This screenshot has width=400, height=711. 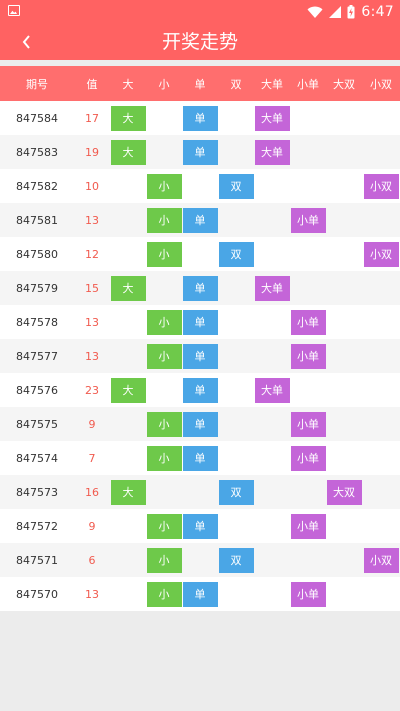 What do you see at coordinates (92, 390) in the screenshot?
I see `draw-value: 23` at bounding box center [92, 390].